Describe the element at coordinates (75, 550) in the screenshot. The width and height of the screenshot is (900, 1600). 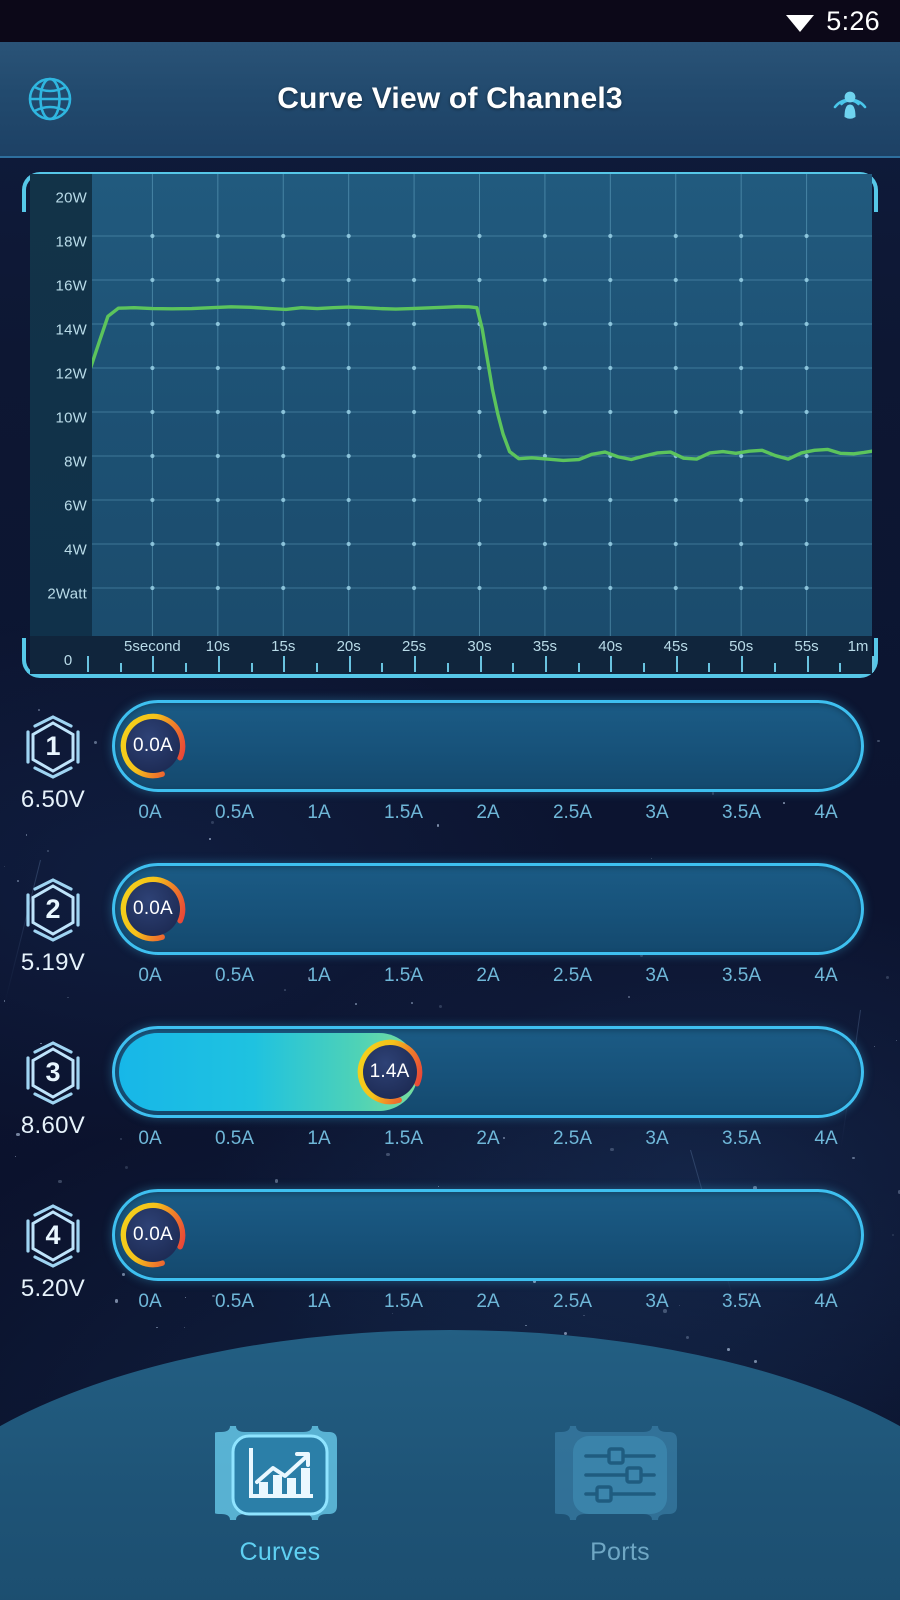
I see `chart-y-tick: 4W` at that location.